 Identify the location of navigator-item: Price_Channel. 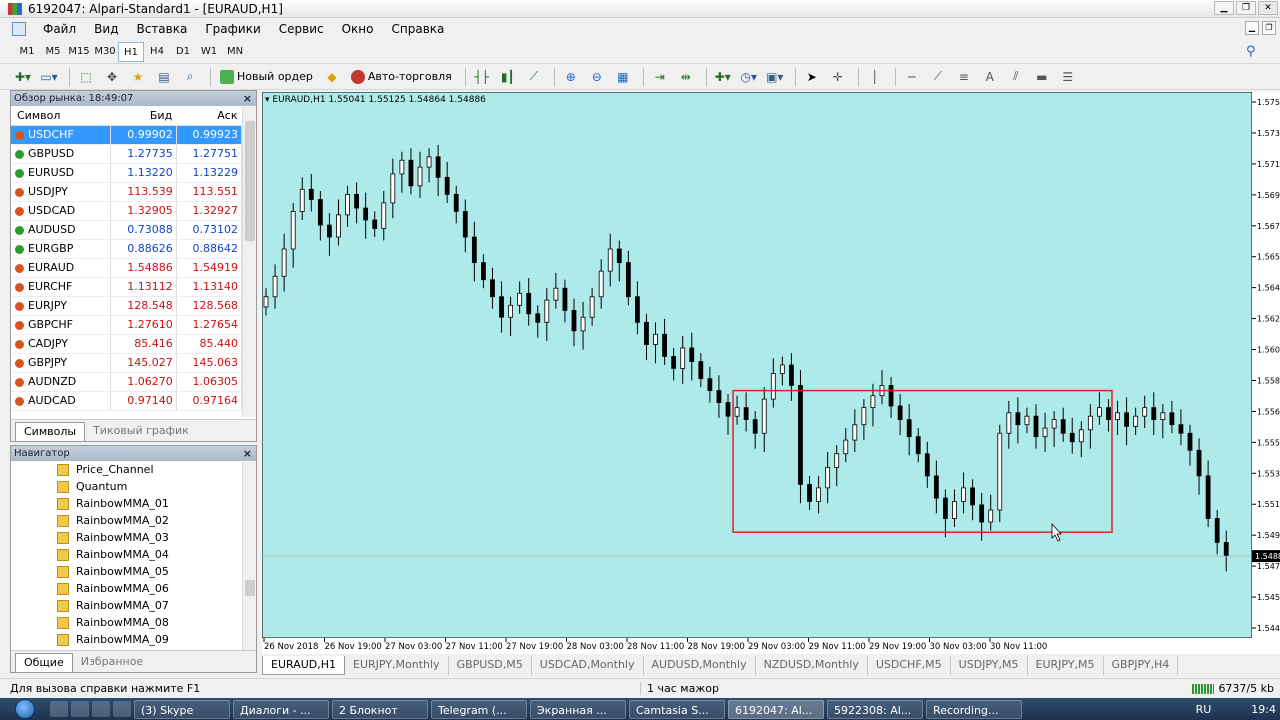
(133, 469).